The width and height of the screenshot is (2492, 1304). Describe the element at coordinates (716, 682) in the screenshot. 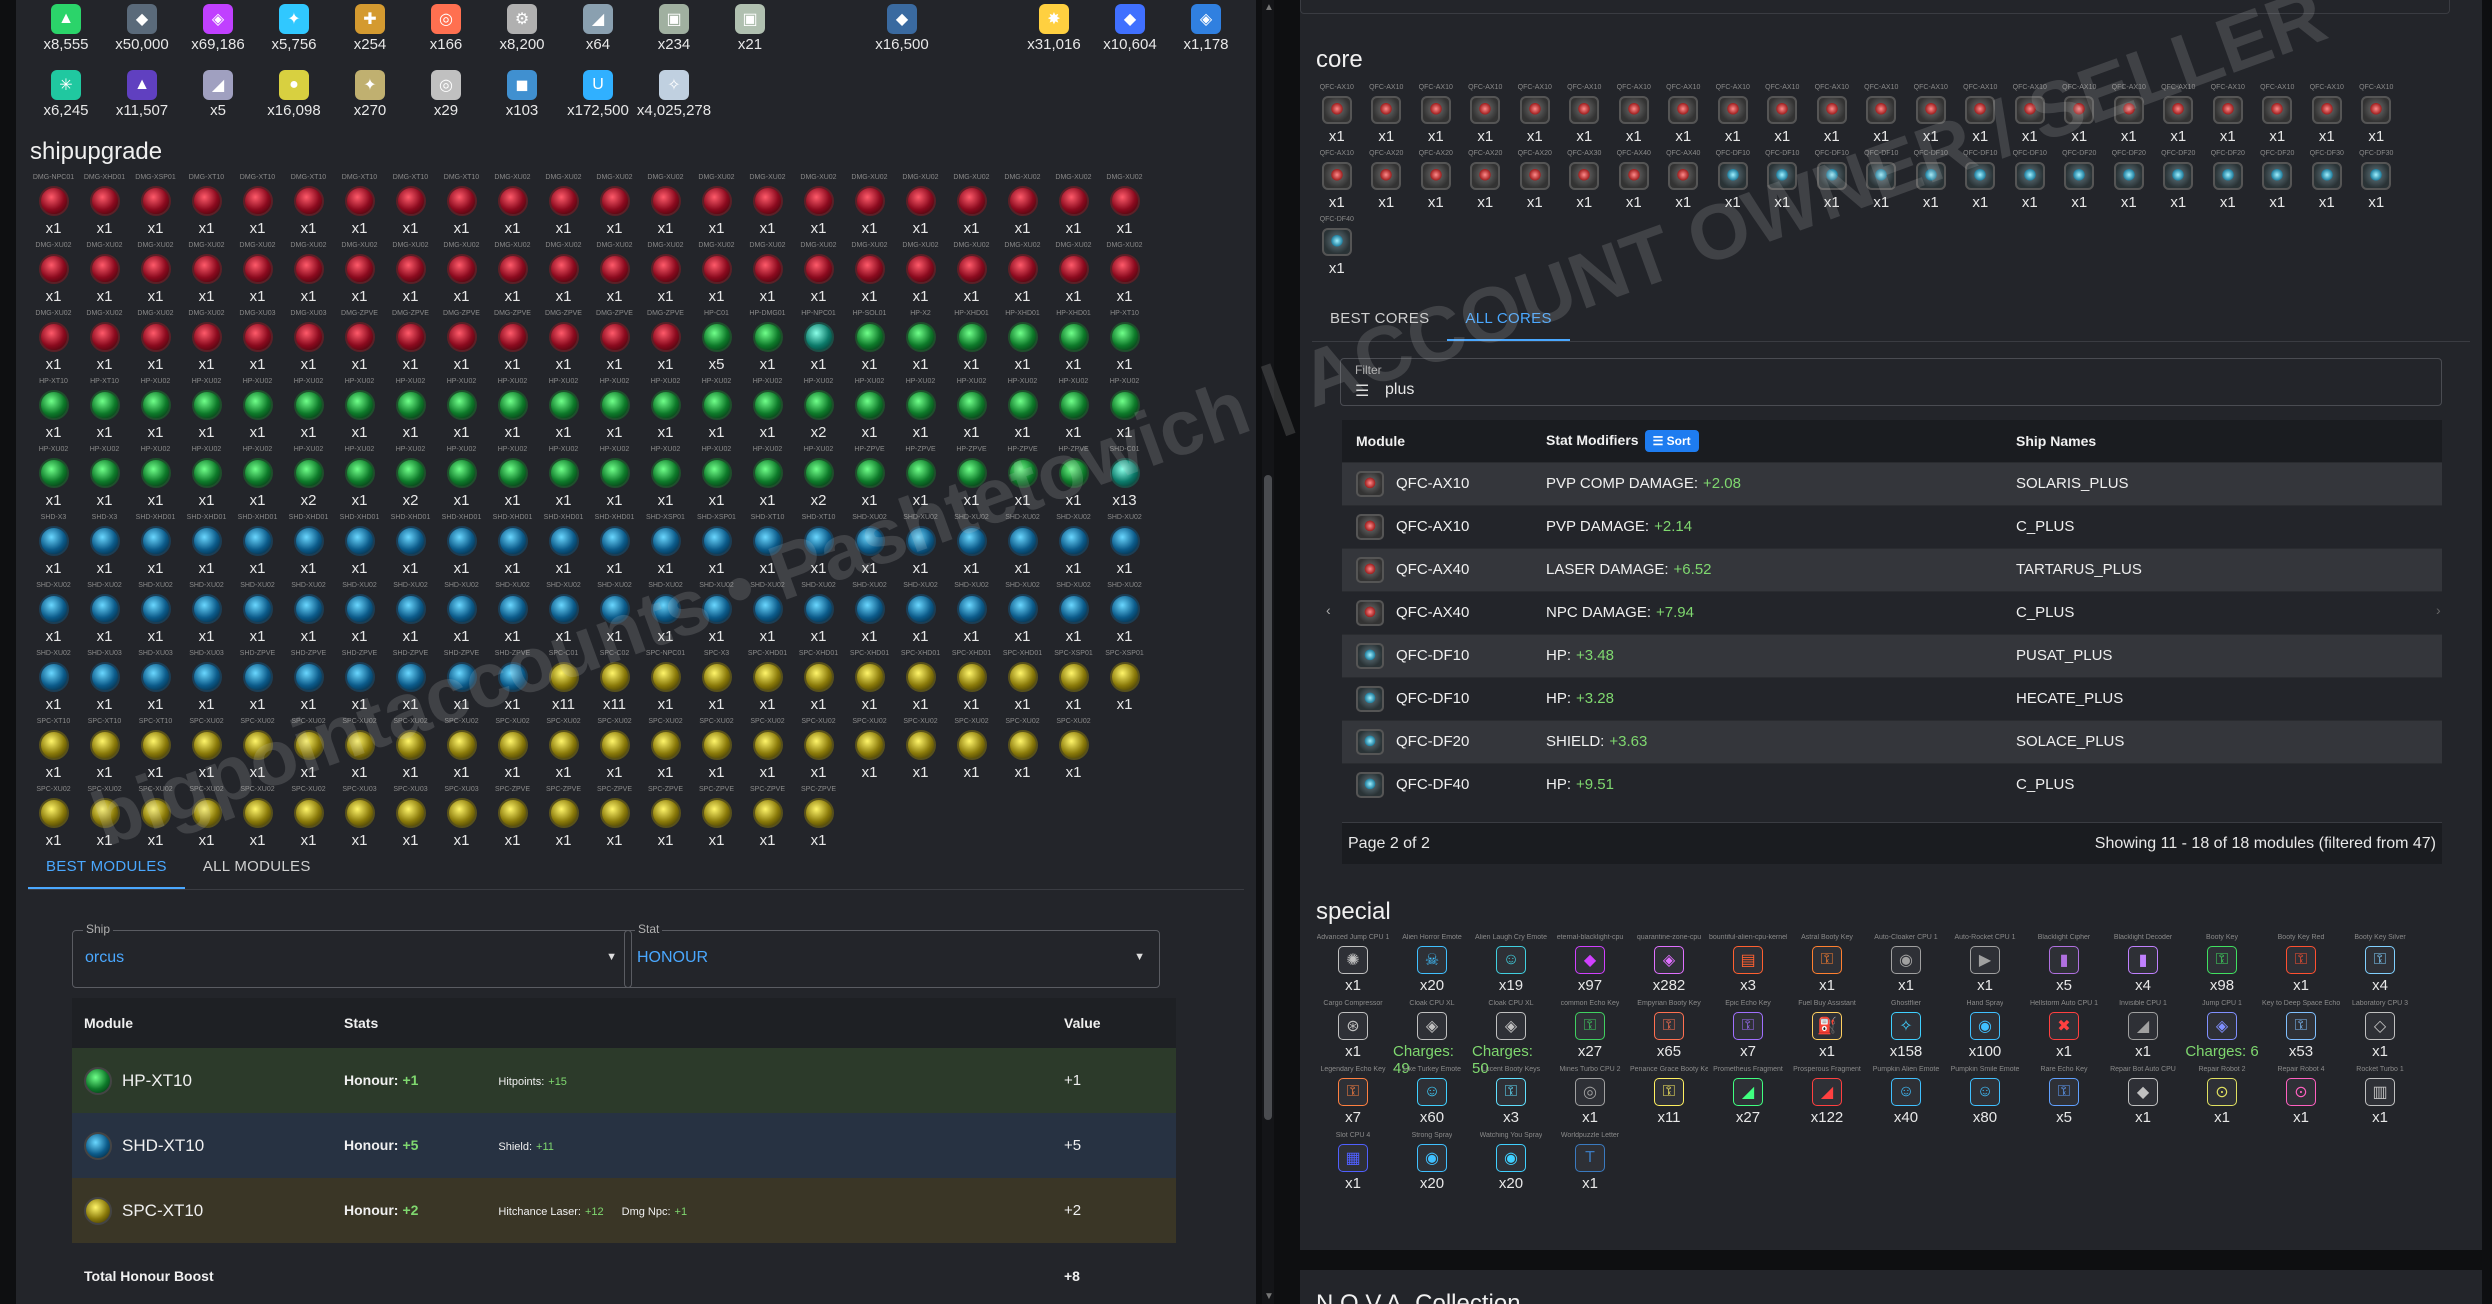

I see `shipupgrade-item: SPC-X3 x1` at that location.